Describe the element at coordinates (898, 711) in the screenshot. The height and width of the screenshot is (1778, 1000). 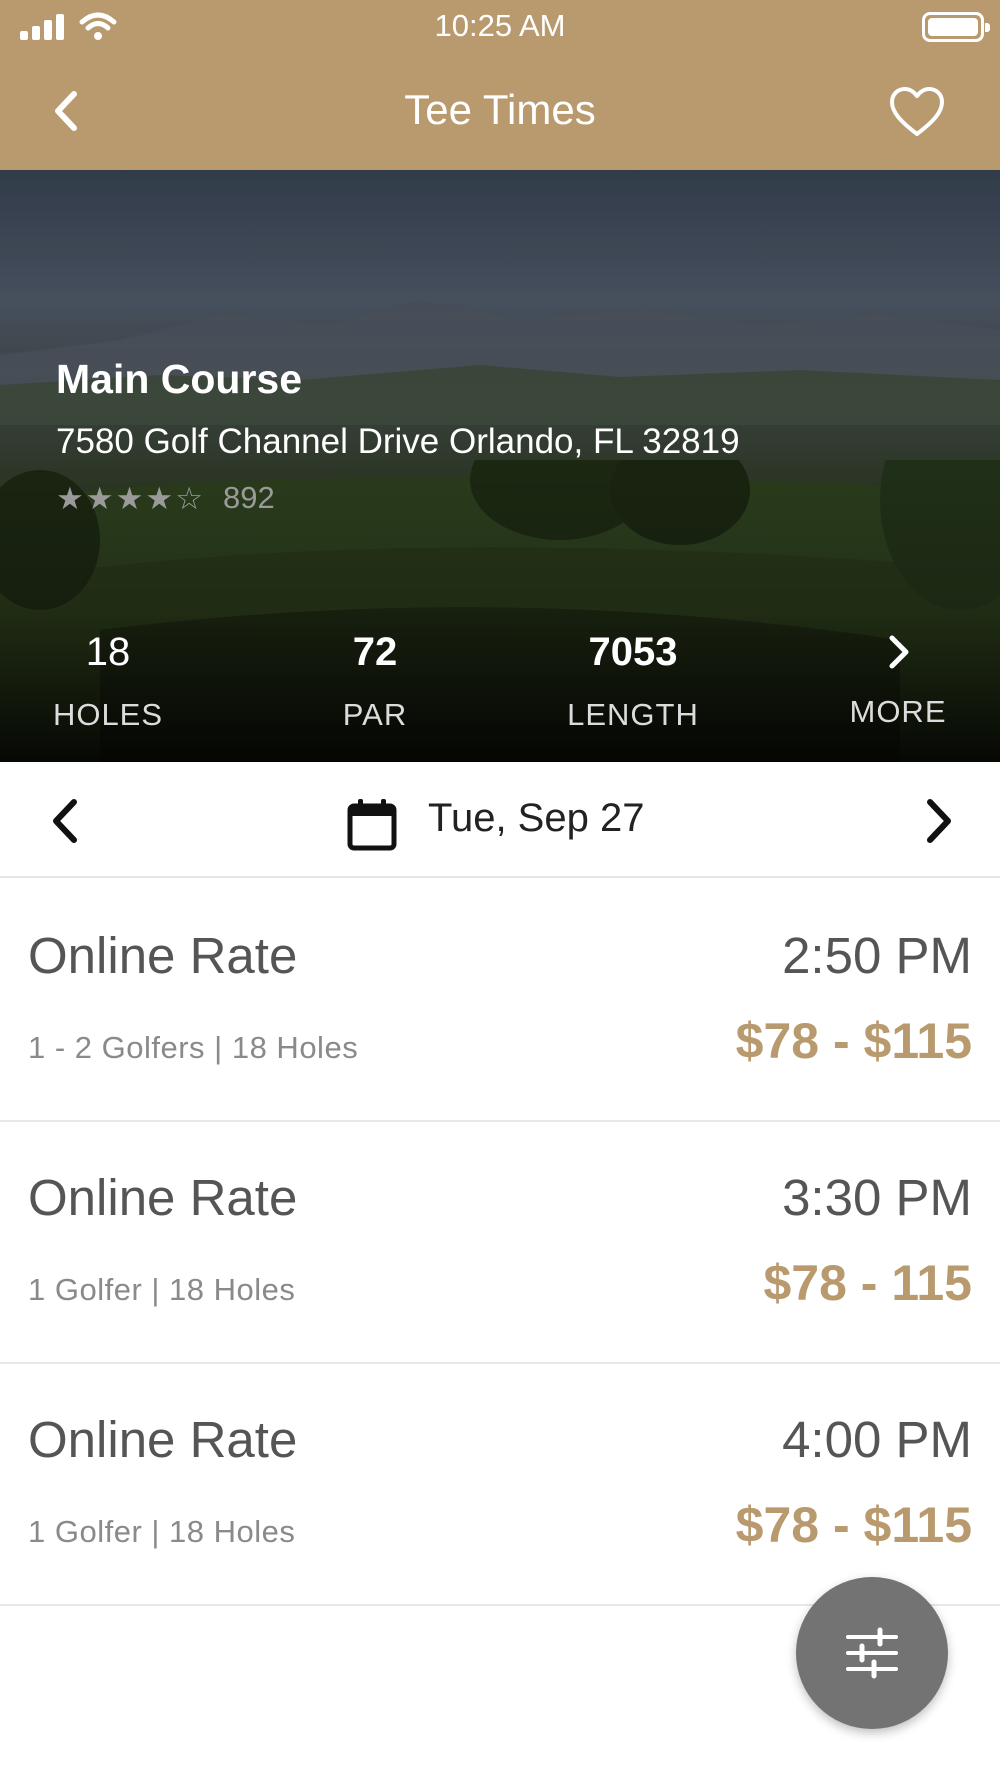
I see `stat-more-label: MORE` at that location.